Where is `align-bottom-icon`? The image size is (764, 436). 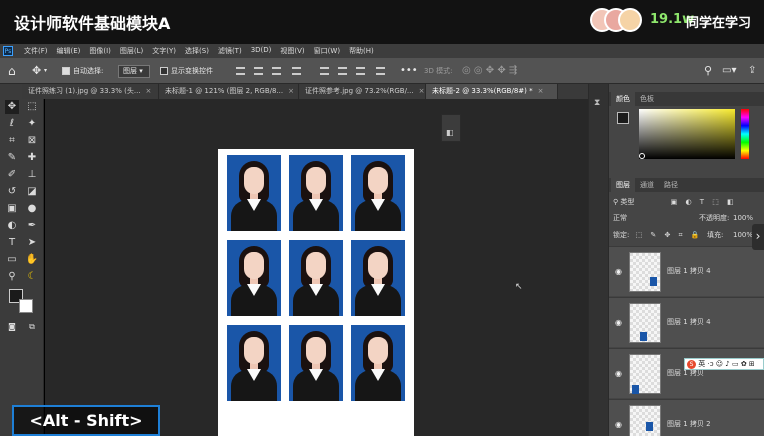 align-bottom-icon is located at coordinates (360, 71).